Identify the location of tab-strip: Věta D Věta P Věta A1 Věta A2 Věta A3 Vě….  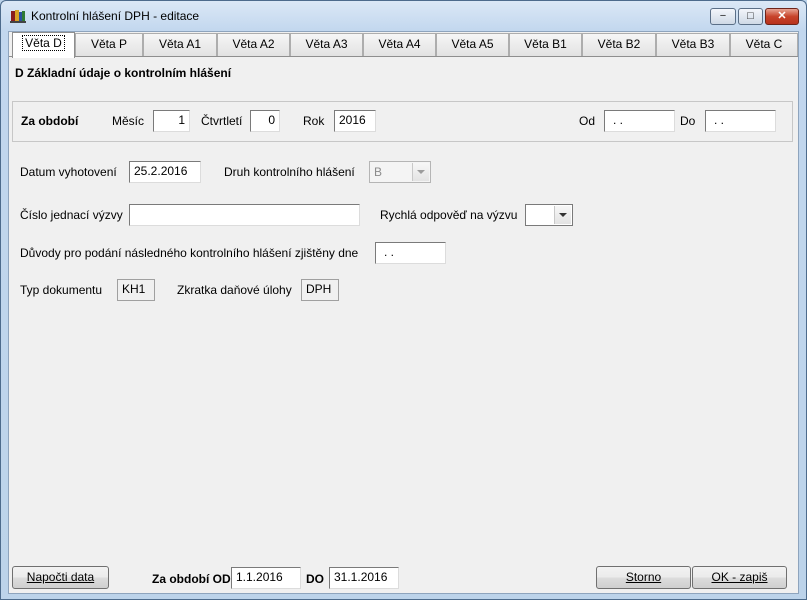
(404, 45).